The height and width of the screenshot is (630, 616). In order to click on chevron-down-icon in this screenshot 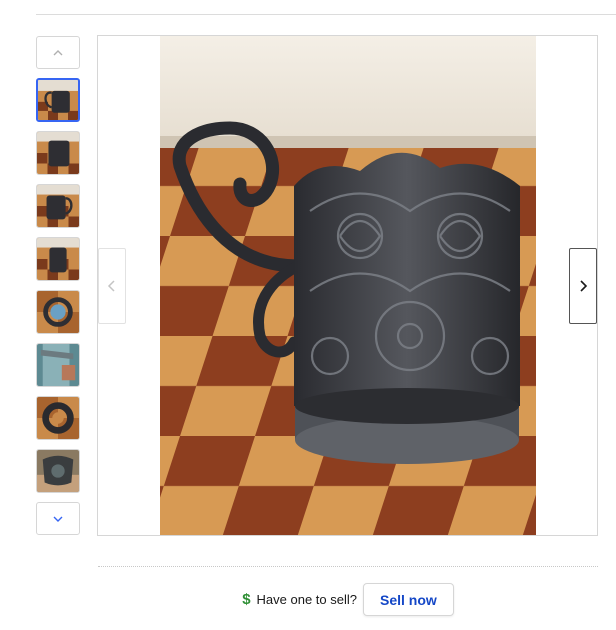, I will do `click(58, 519)`.